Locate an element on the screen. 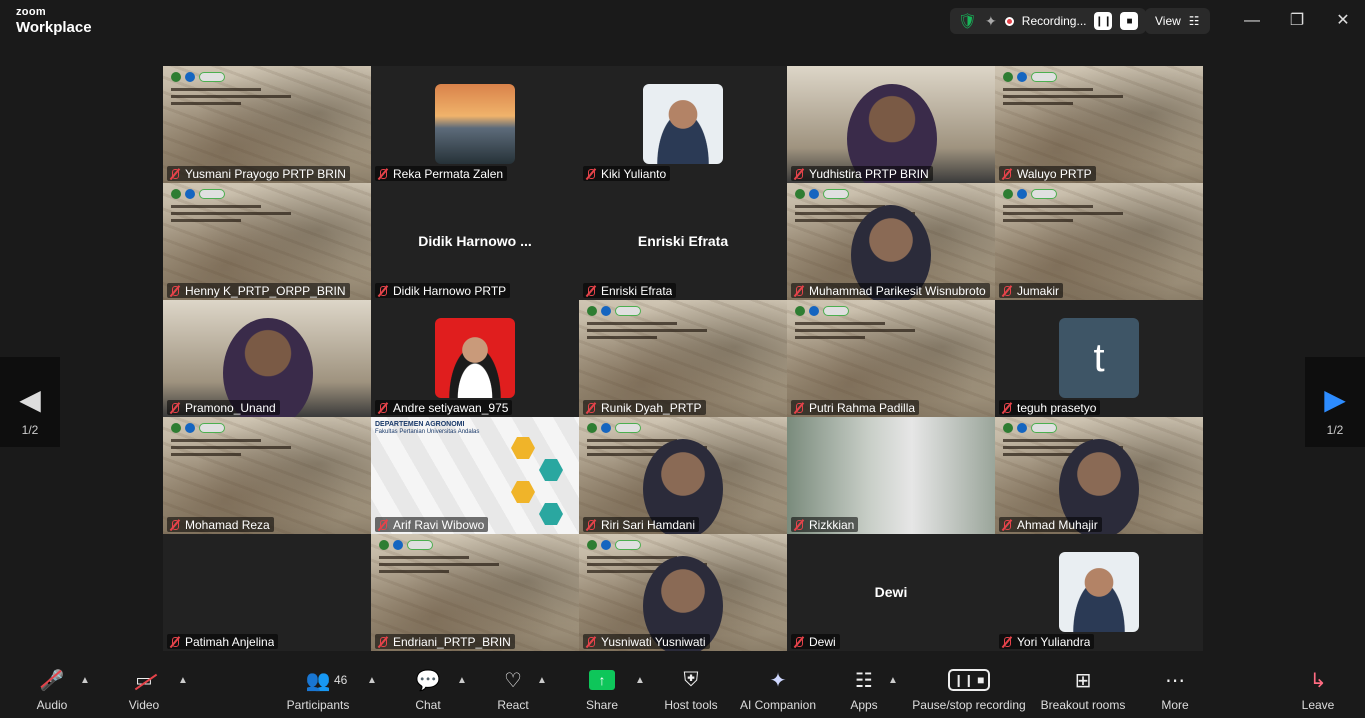 The width and height of the screenshot is (1365, 718). slide-subtitle: Fakultas Pertanian Universitas Andalas is located at coordinates (427, 432).